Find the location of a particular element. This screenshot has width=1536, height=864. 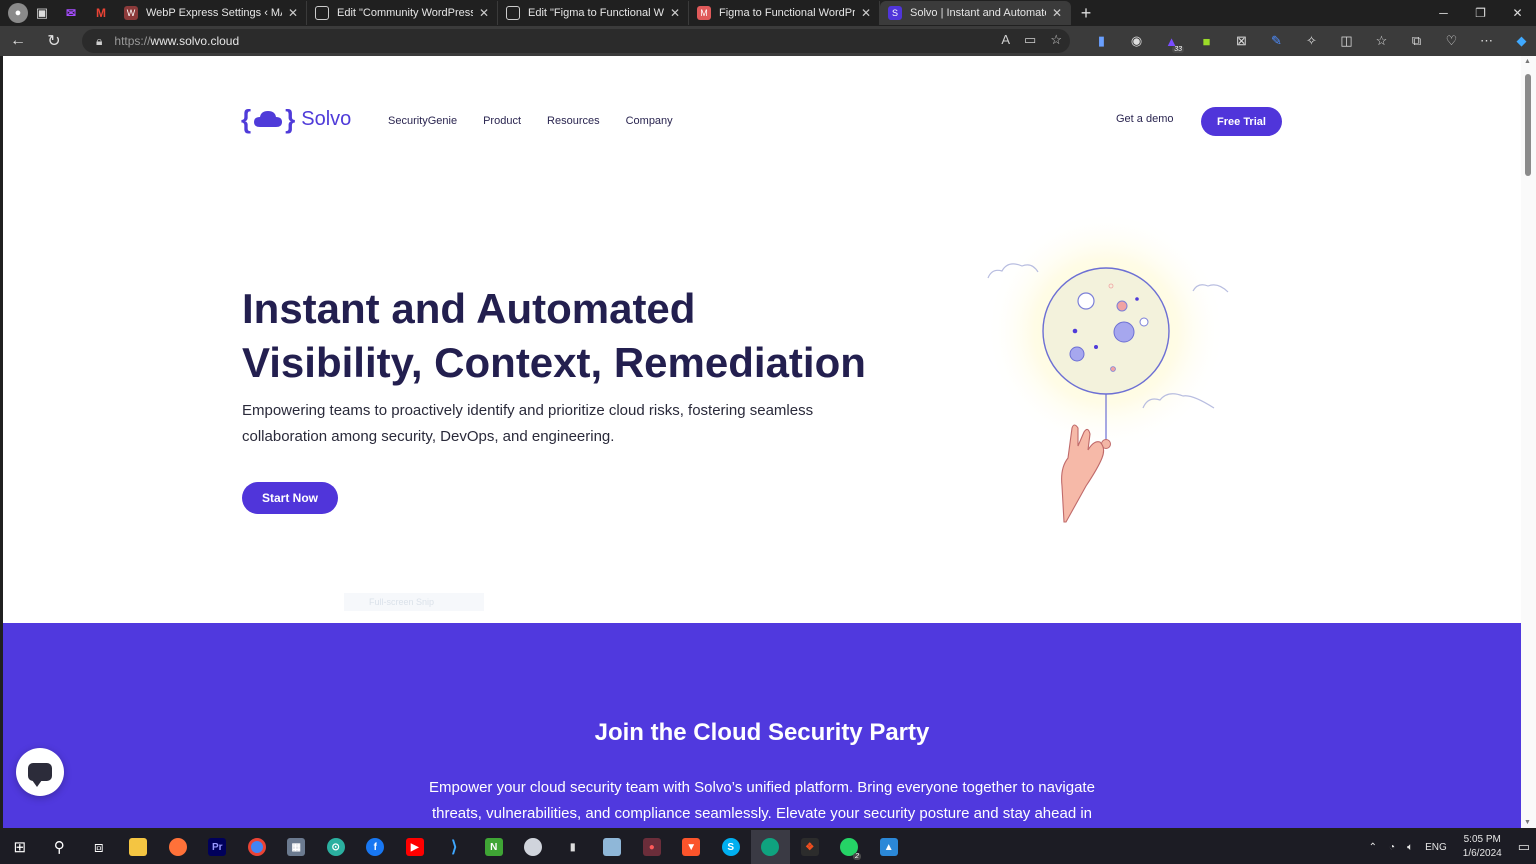

free-trial-button: Free Trial is located at coordinates (1241, 121).